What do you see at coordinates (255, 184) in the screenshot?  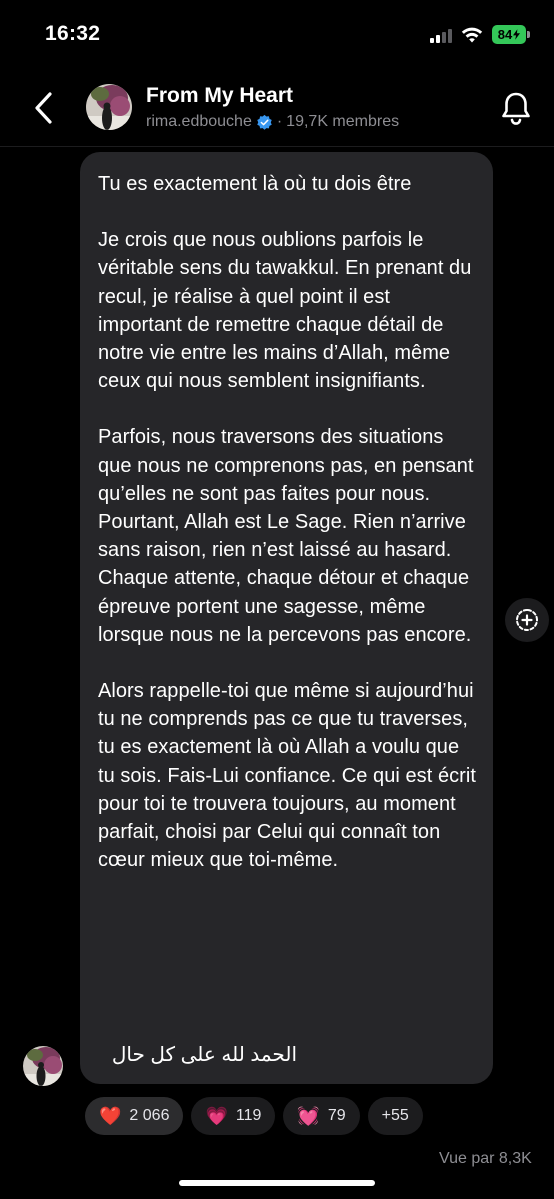 I see `message-paragraph: Tu es exactement là où tu dois être` at bounding box center [255, 184].